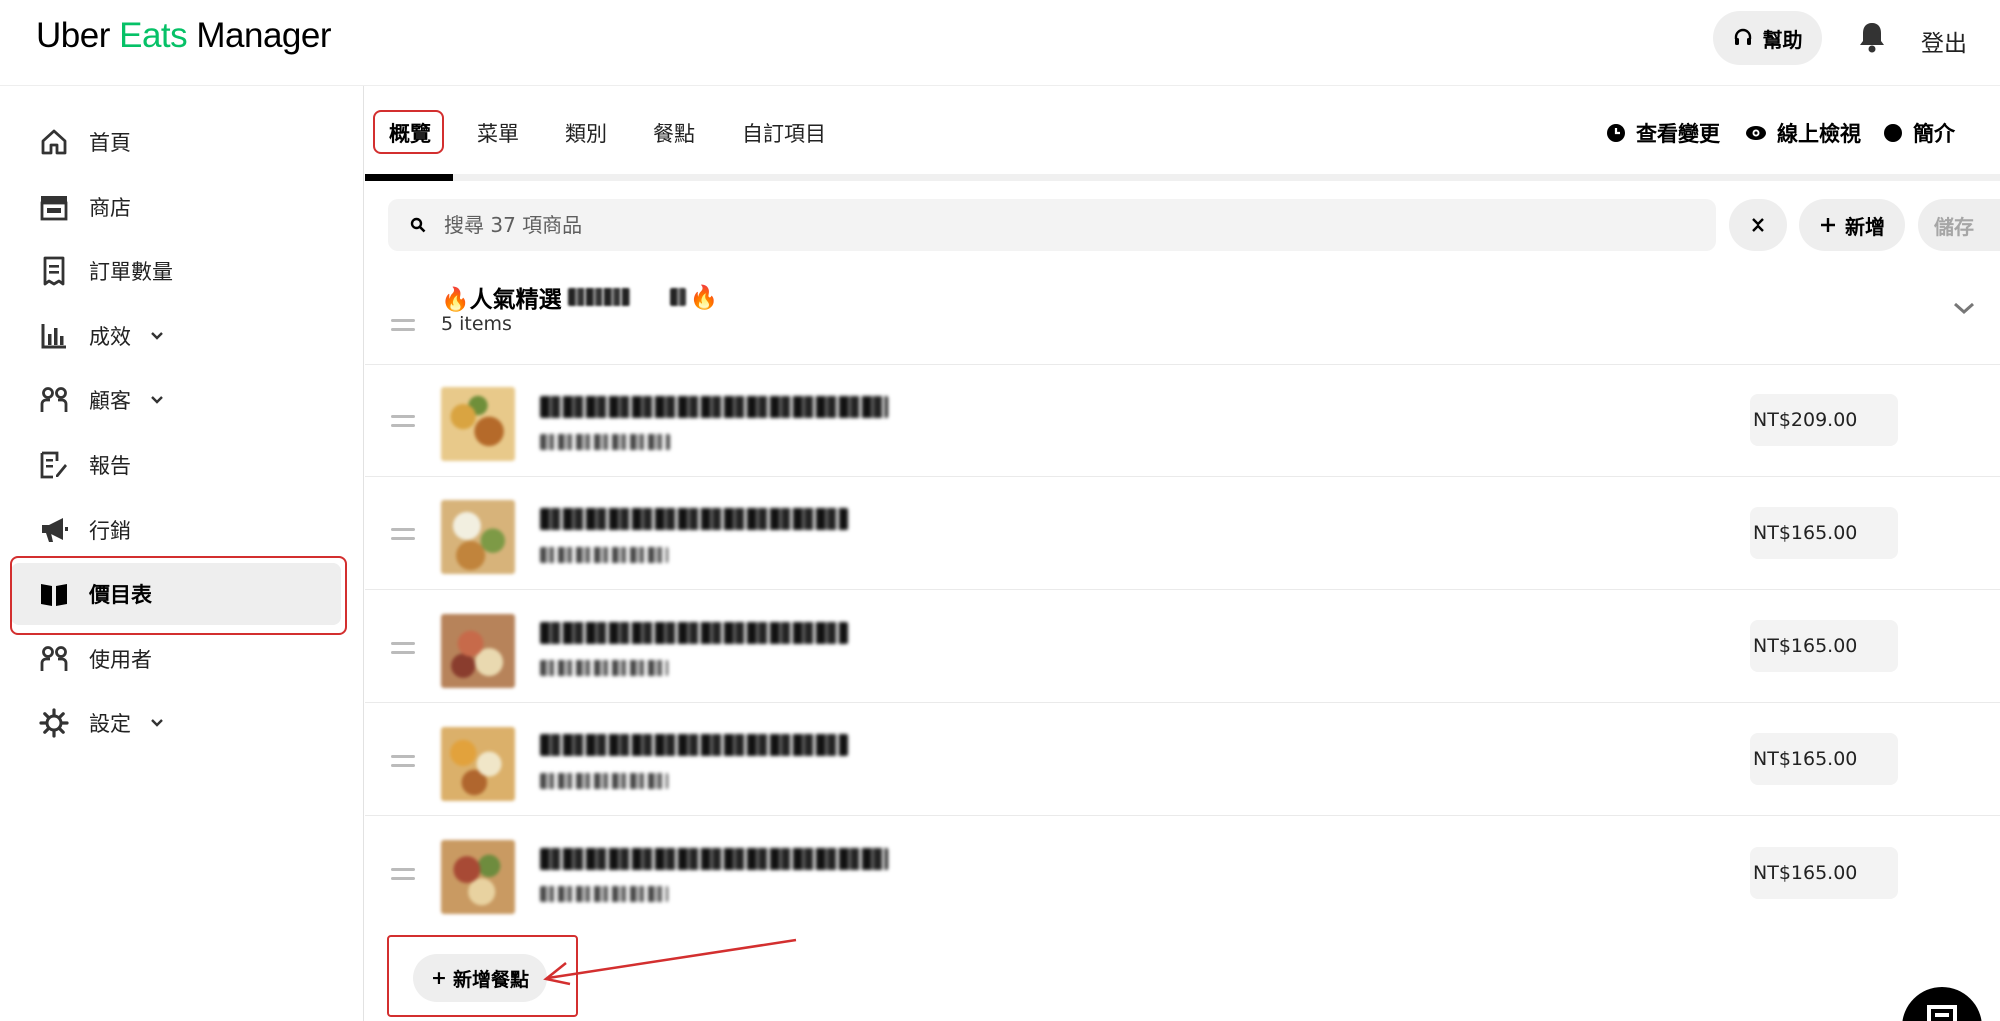 The height and width of the screenshot is (1021, 2000). Describe the element at coordinates (176, 594) in the screenshot. I see `sidebar-item-price-list: 價目表` at that location.